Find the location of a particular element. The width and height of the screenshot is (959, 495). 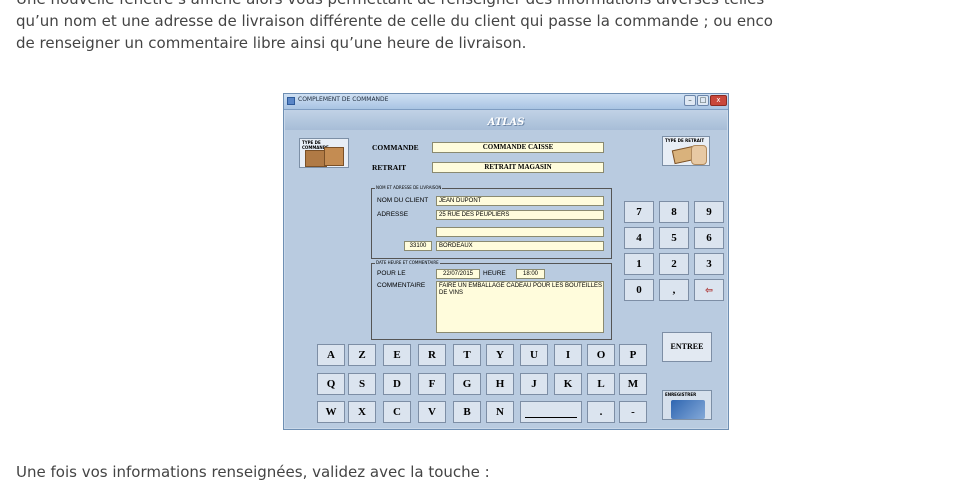

app-title-bar: ATLAS is located at coordinates (506, 120).